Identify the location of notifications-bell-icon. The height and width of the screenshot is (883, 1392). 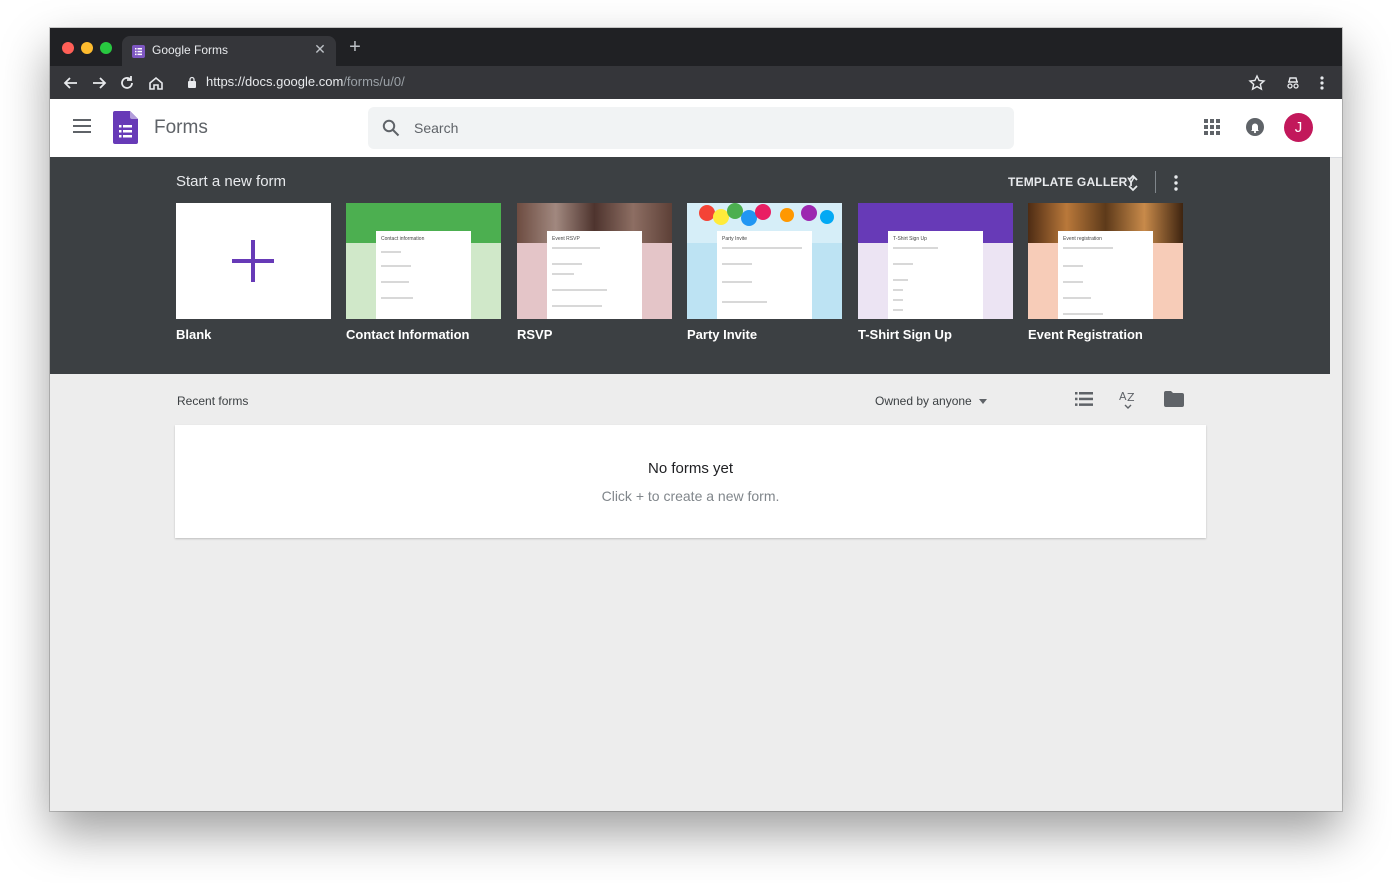
(1255, 127).